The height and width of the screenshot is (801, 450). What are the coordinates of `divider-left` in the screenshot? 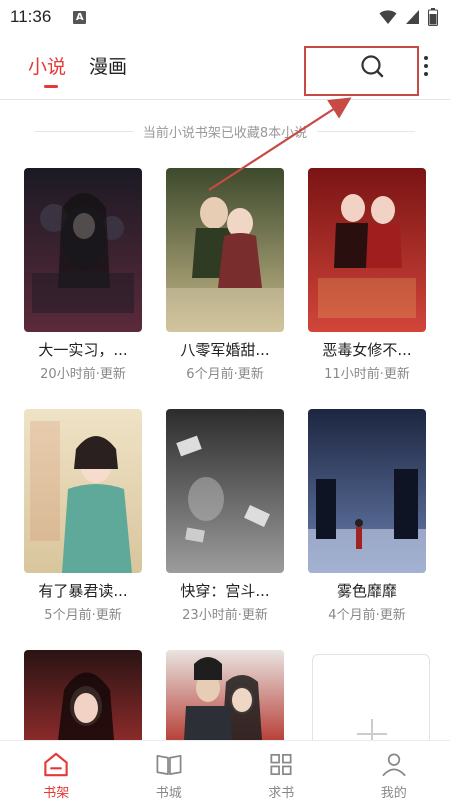 It's located at (84, 131).